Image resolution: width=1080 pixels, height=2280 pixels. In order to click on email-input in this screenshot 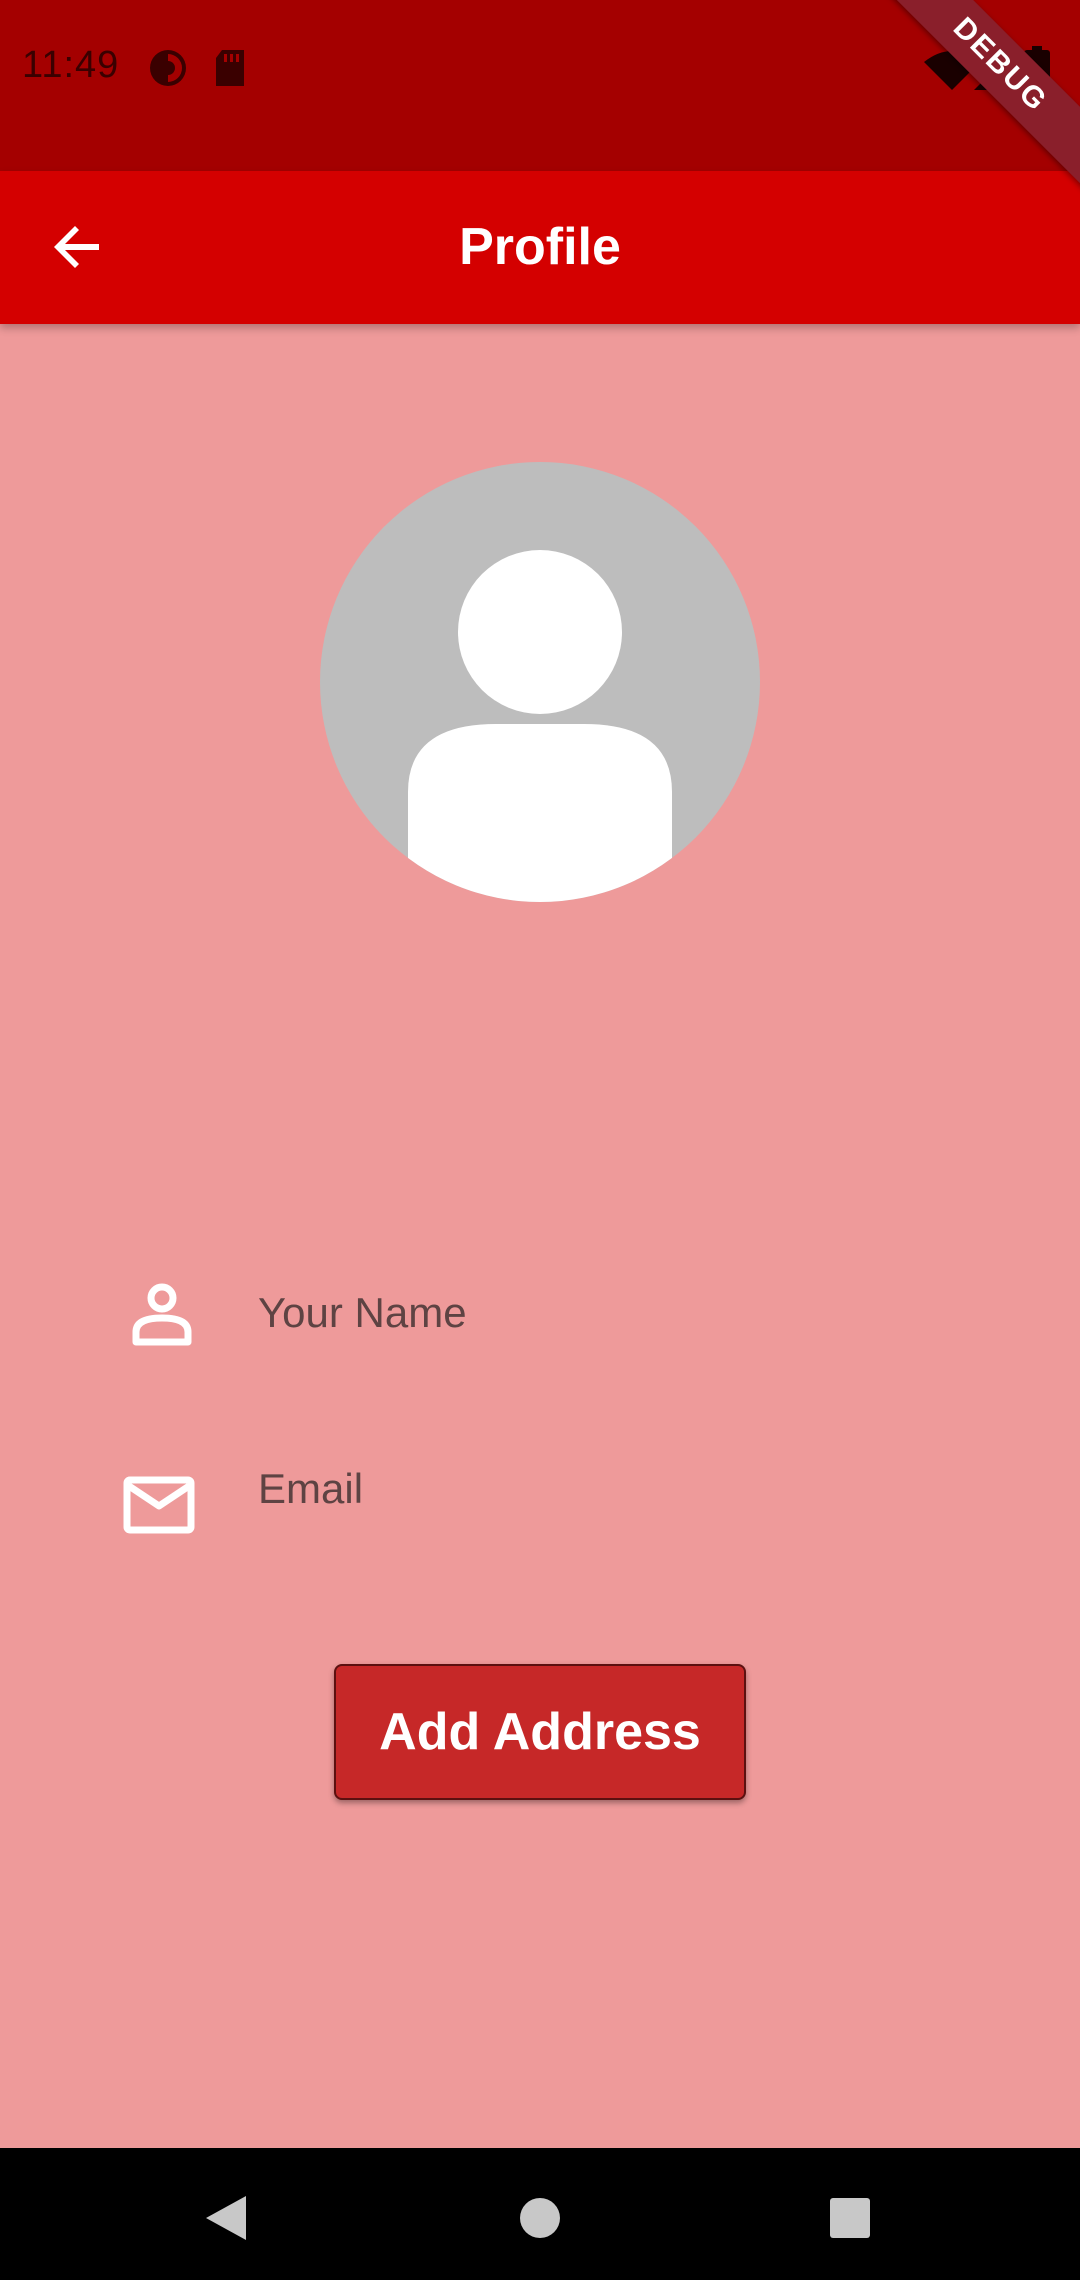, I will do `click(608, 1489)`.